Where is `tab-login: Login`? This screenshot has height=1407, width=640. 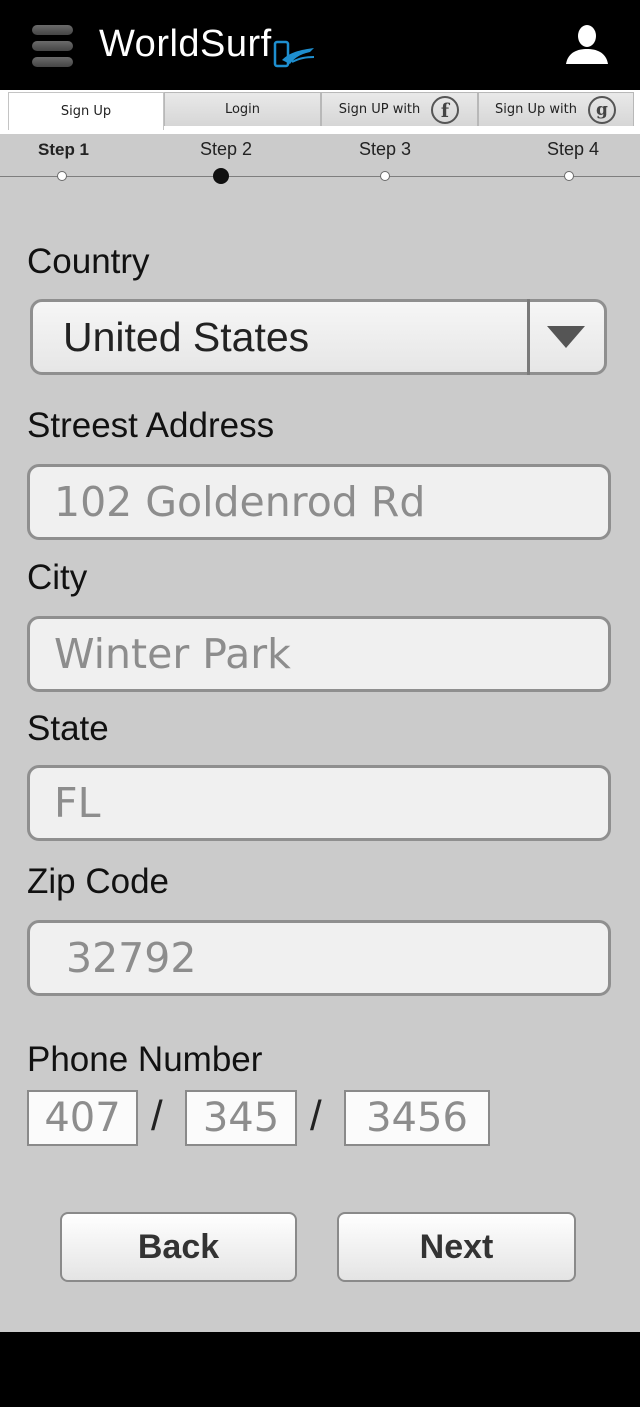
tab-login: Login is located at coordinates (242, 109).